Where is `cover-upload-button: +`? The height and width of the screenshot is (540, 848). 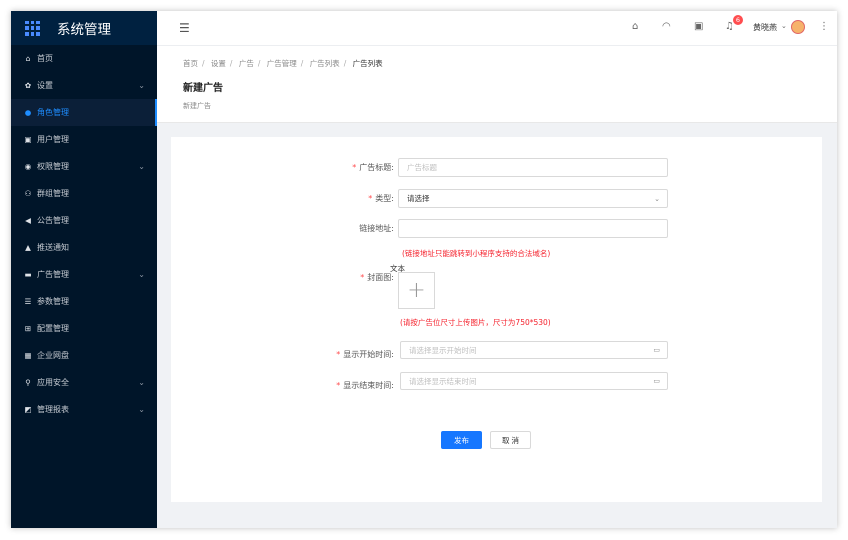
cover-upload-button: + is located at coordinates (416, 290).